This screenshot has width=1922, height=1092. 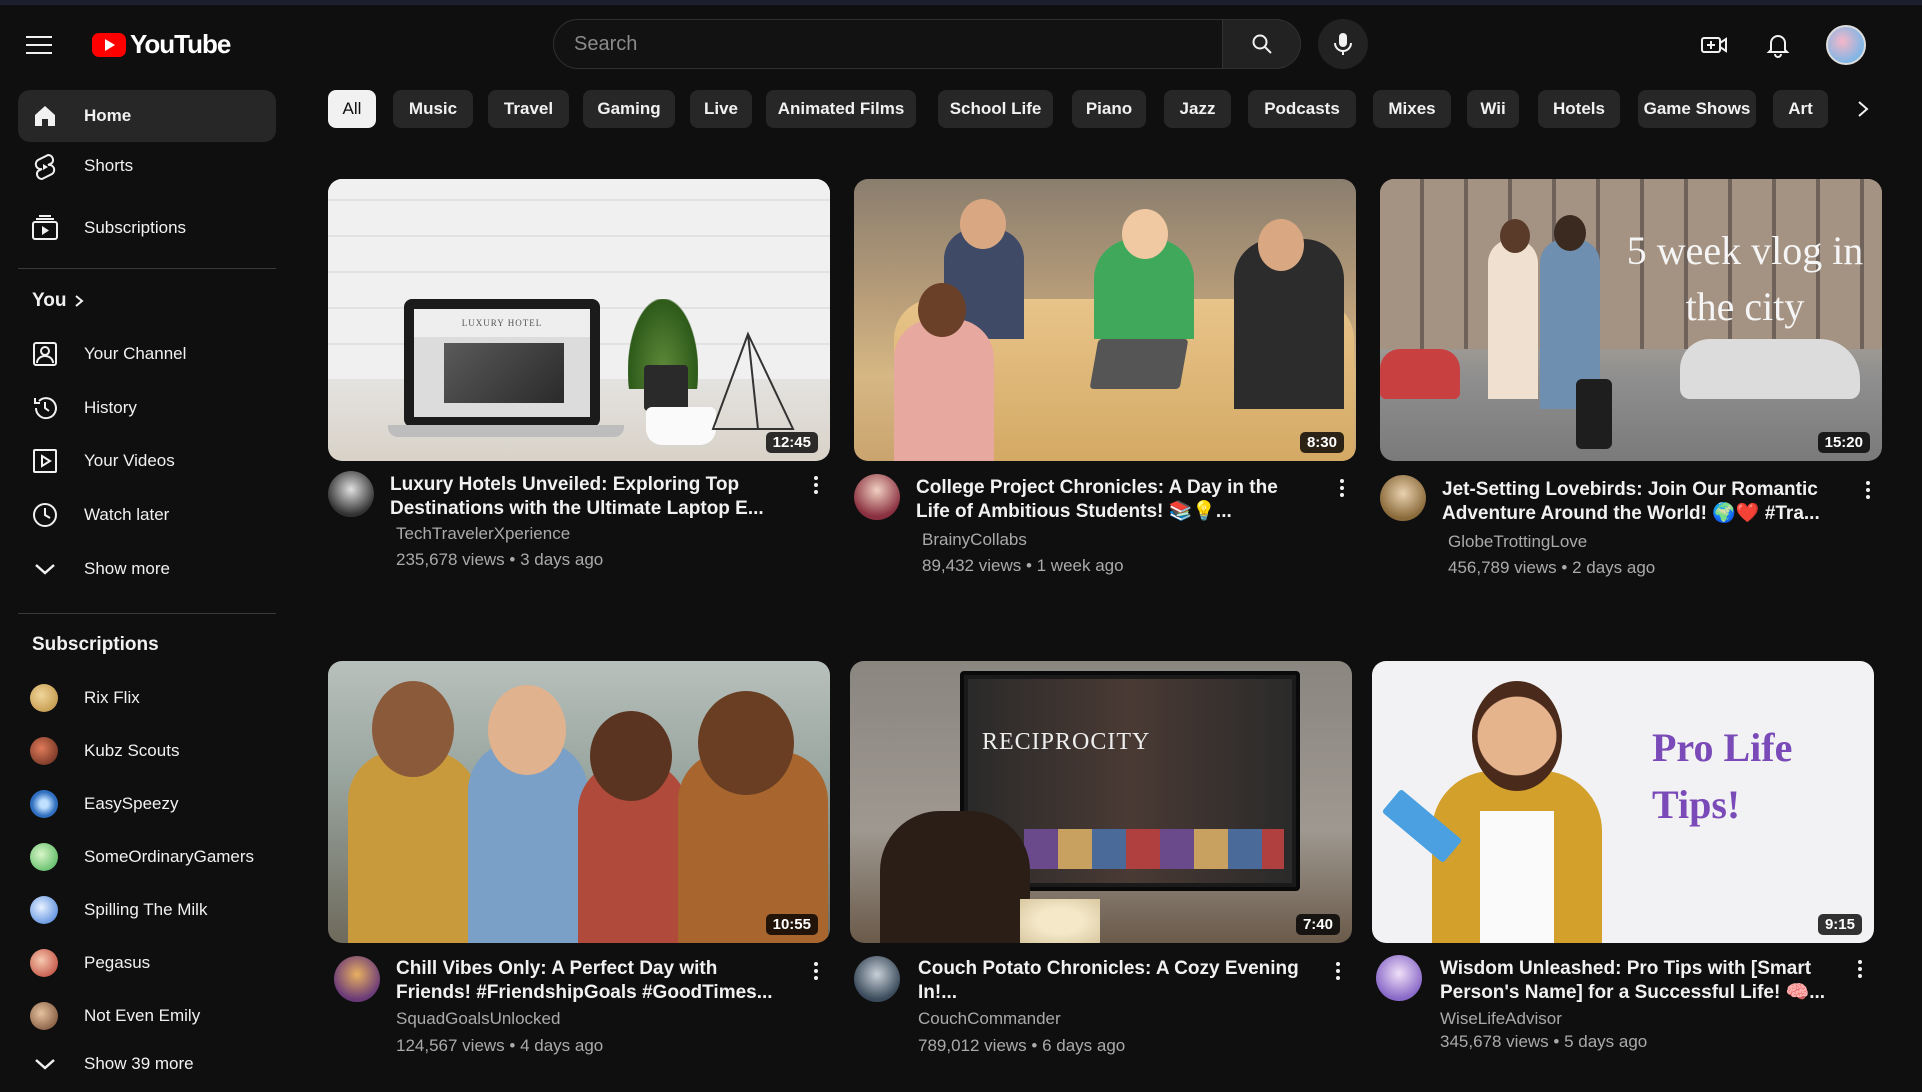 I want to click on chip-piano: Piano, so click(x=1109, y=109).